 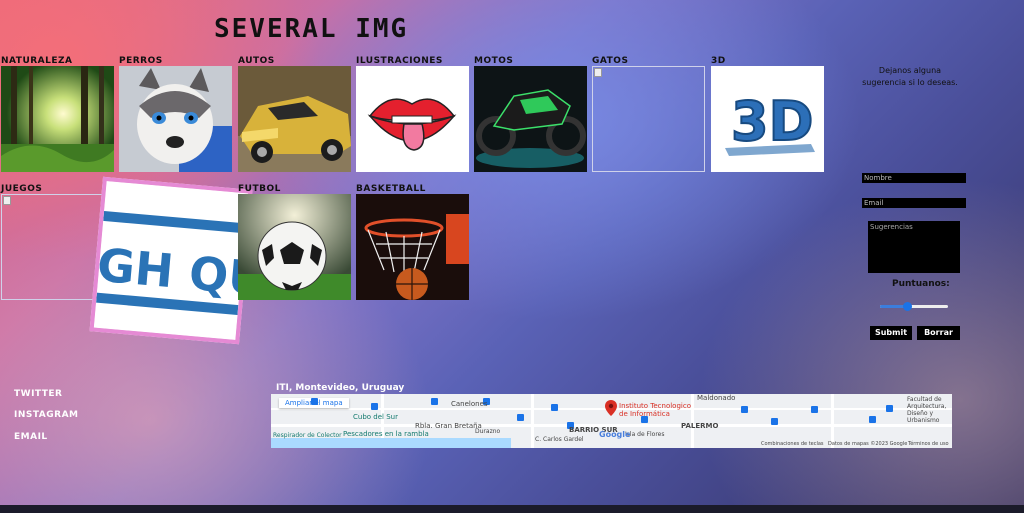 What do you see at coordinates (37, 61) in the screenshot?
I see `gallery-label: NATURALEZA` at bounding box center [37, 61].